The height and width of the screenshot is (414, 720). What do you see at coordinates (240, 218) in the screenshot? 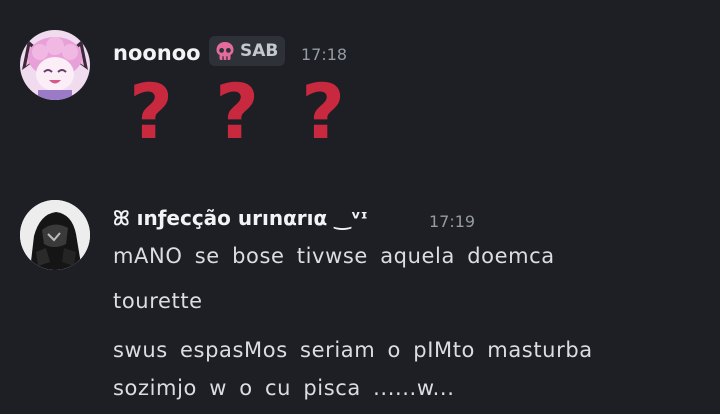
I see `username: ꕤ ınƒecção urınαrıα ‿ᵛᶦ` at bounding box center [240, 218].